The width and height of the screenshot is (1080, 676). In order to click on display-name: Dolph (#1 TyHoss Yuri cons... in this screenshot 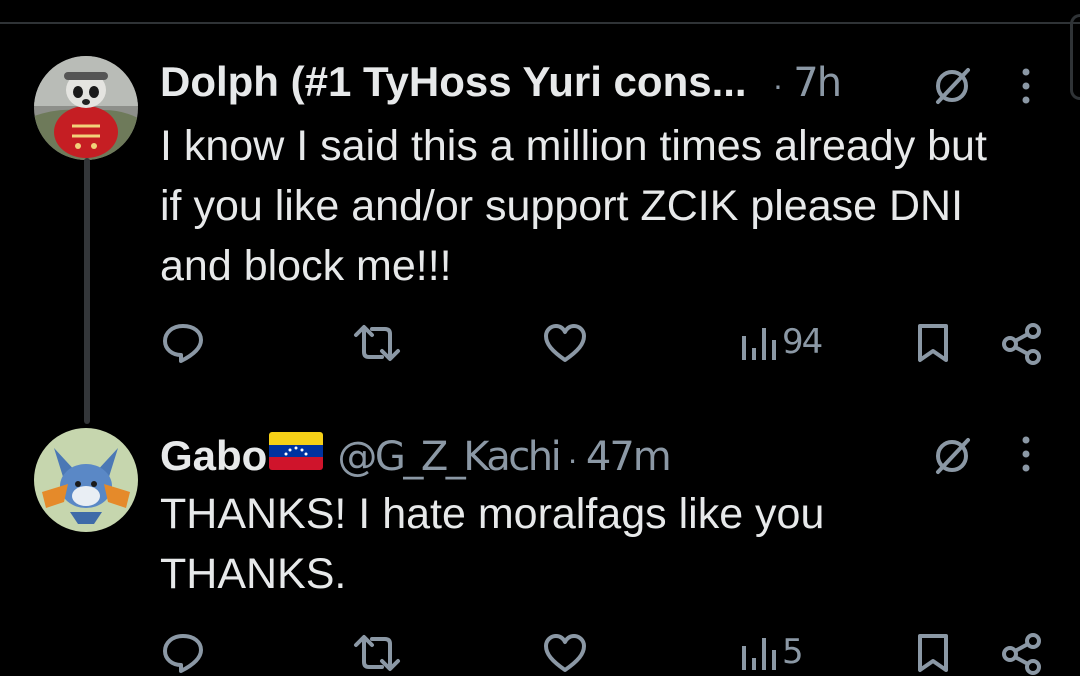, I will do `click(453, 82)`.